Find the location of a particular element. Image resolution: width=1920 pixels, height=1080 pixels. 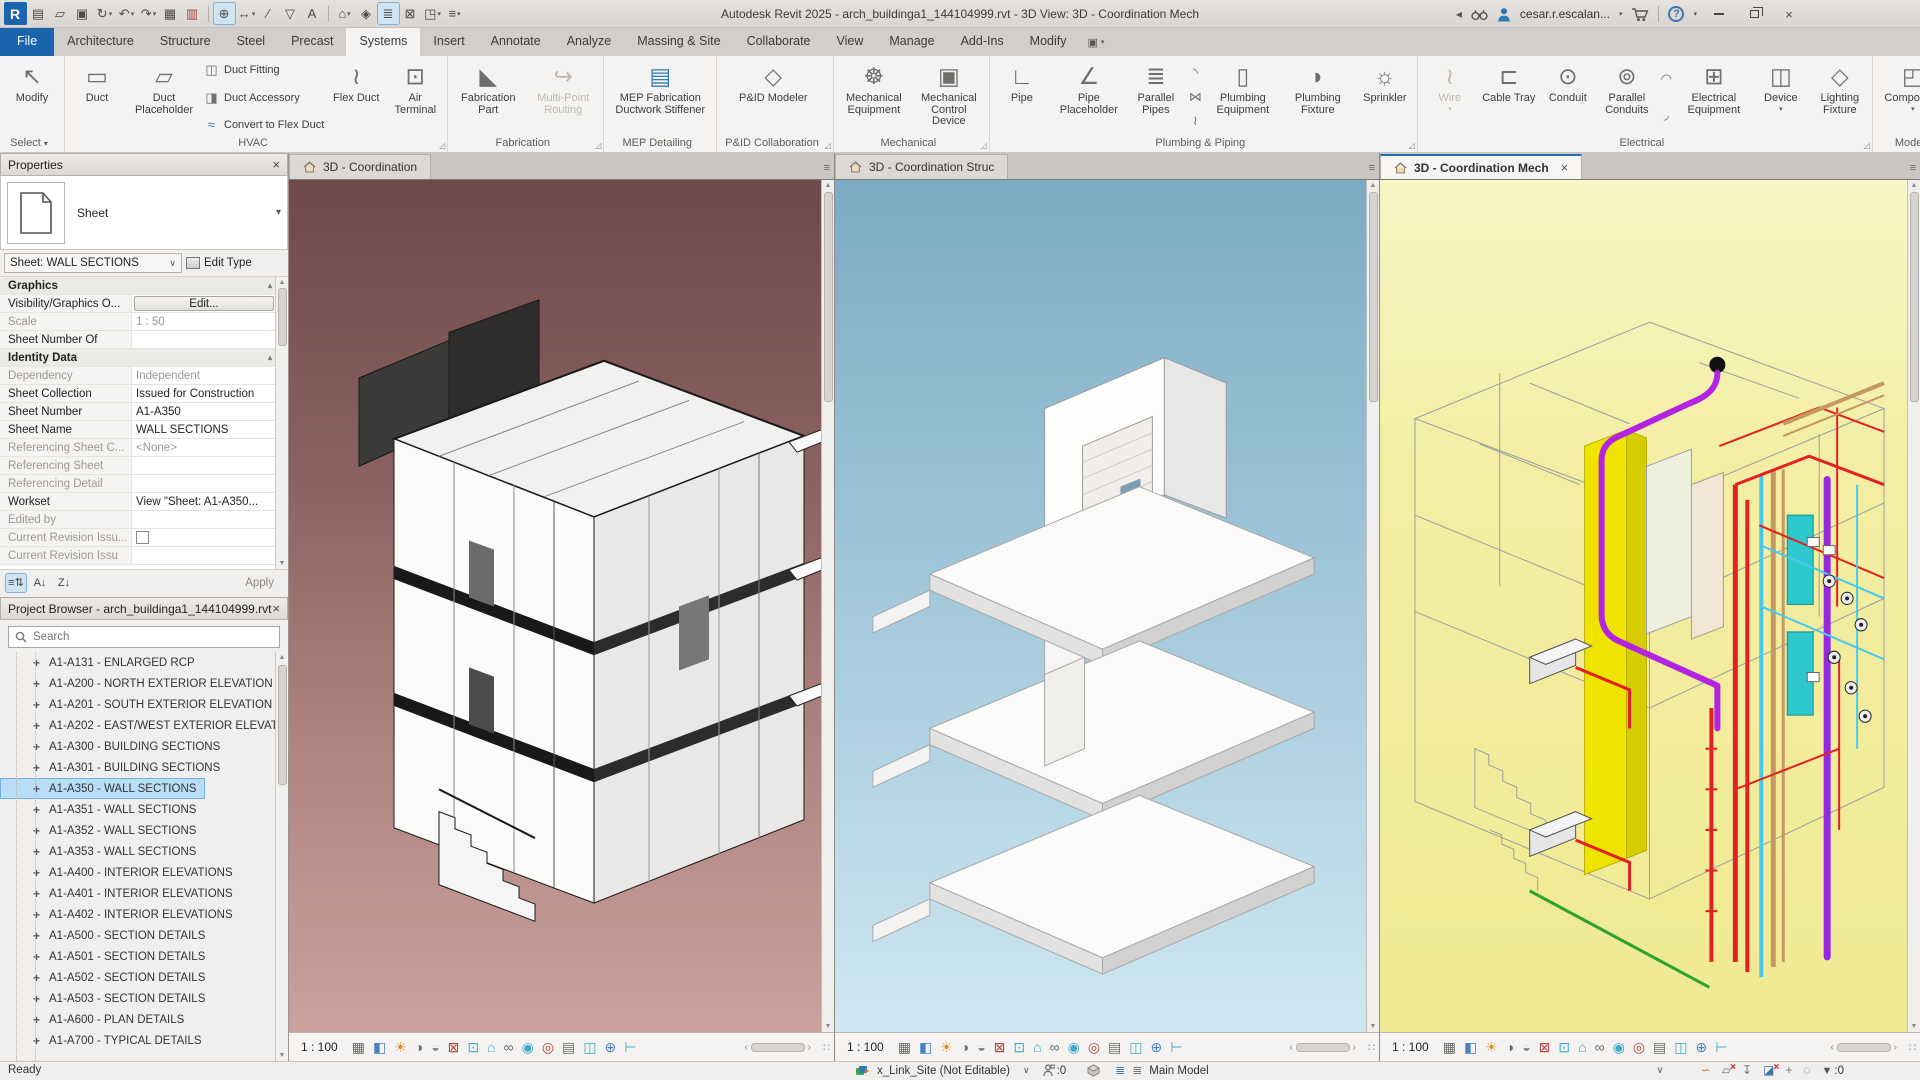

sheet-item: + A1-A600 - PLAN DETAILS is located at coordinates (96, 1019).